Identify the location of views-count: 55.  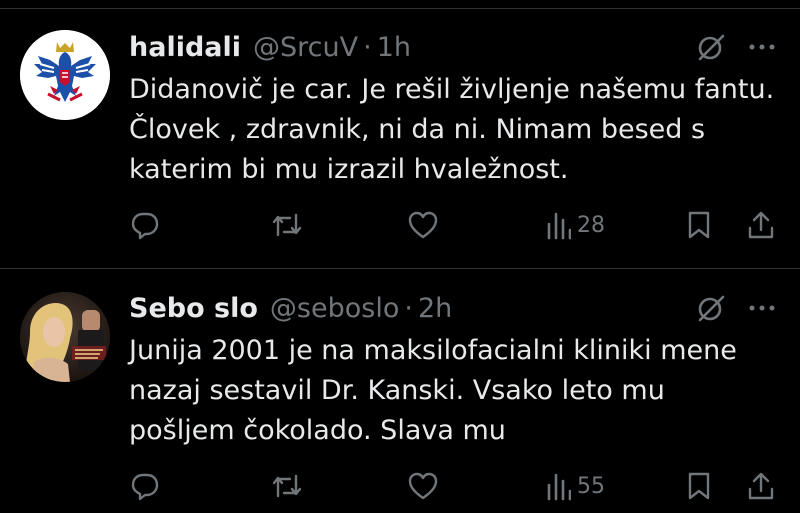
(591, 486).